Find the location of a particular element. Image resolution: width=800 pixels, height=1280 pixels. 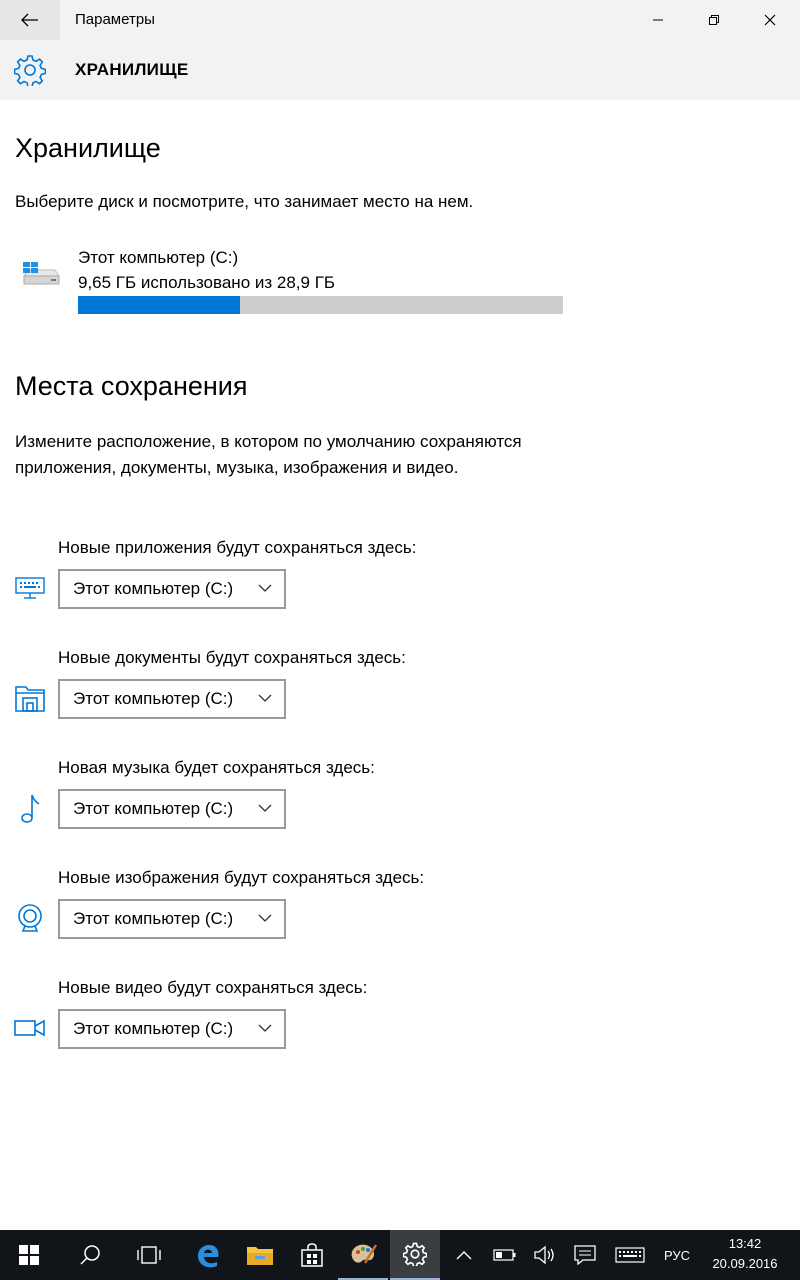

video-location-value: Этот компьютер (C:) is located at coordinates (153, 1028).